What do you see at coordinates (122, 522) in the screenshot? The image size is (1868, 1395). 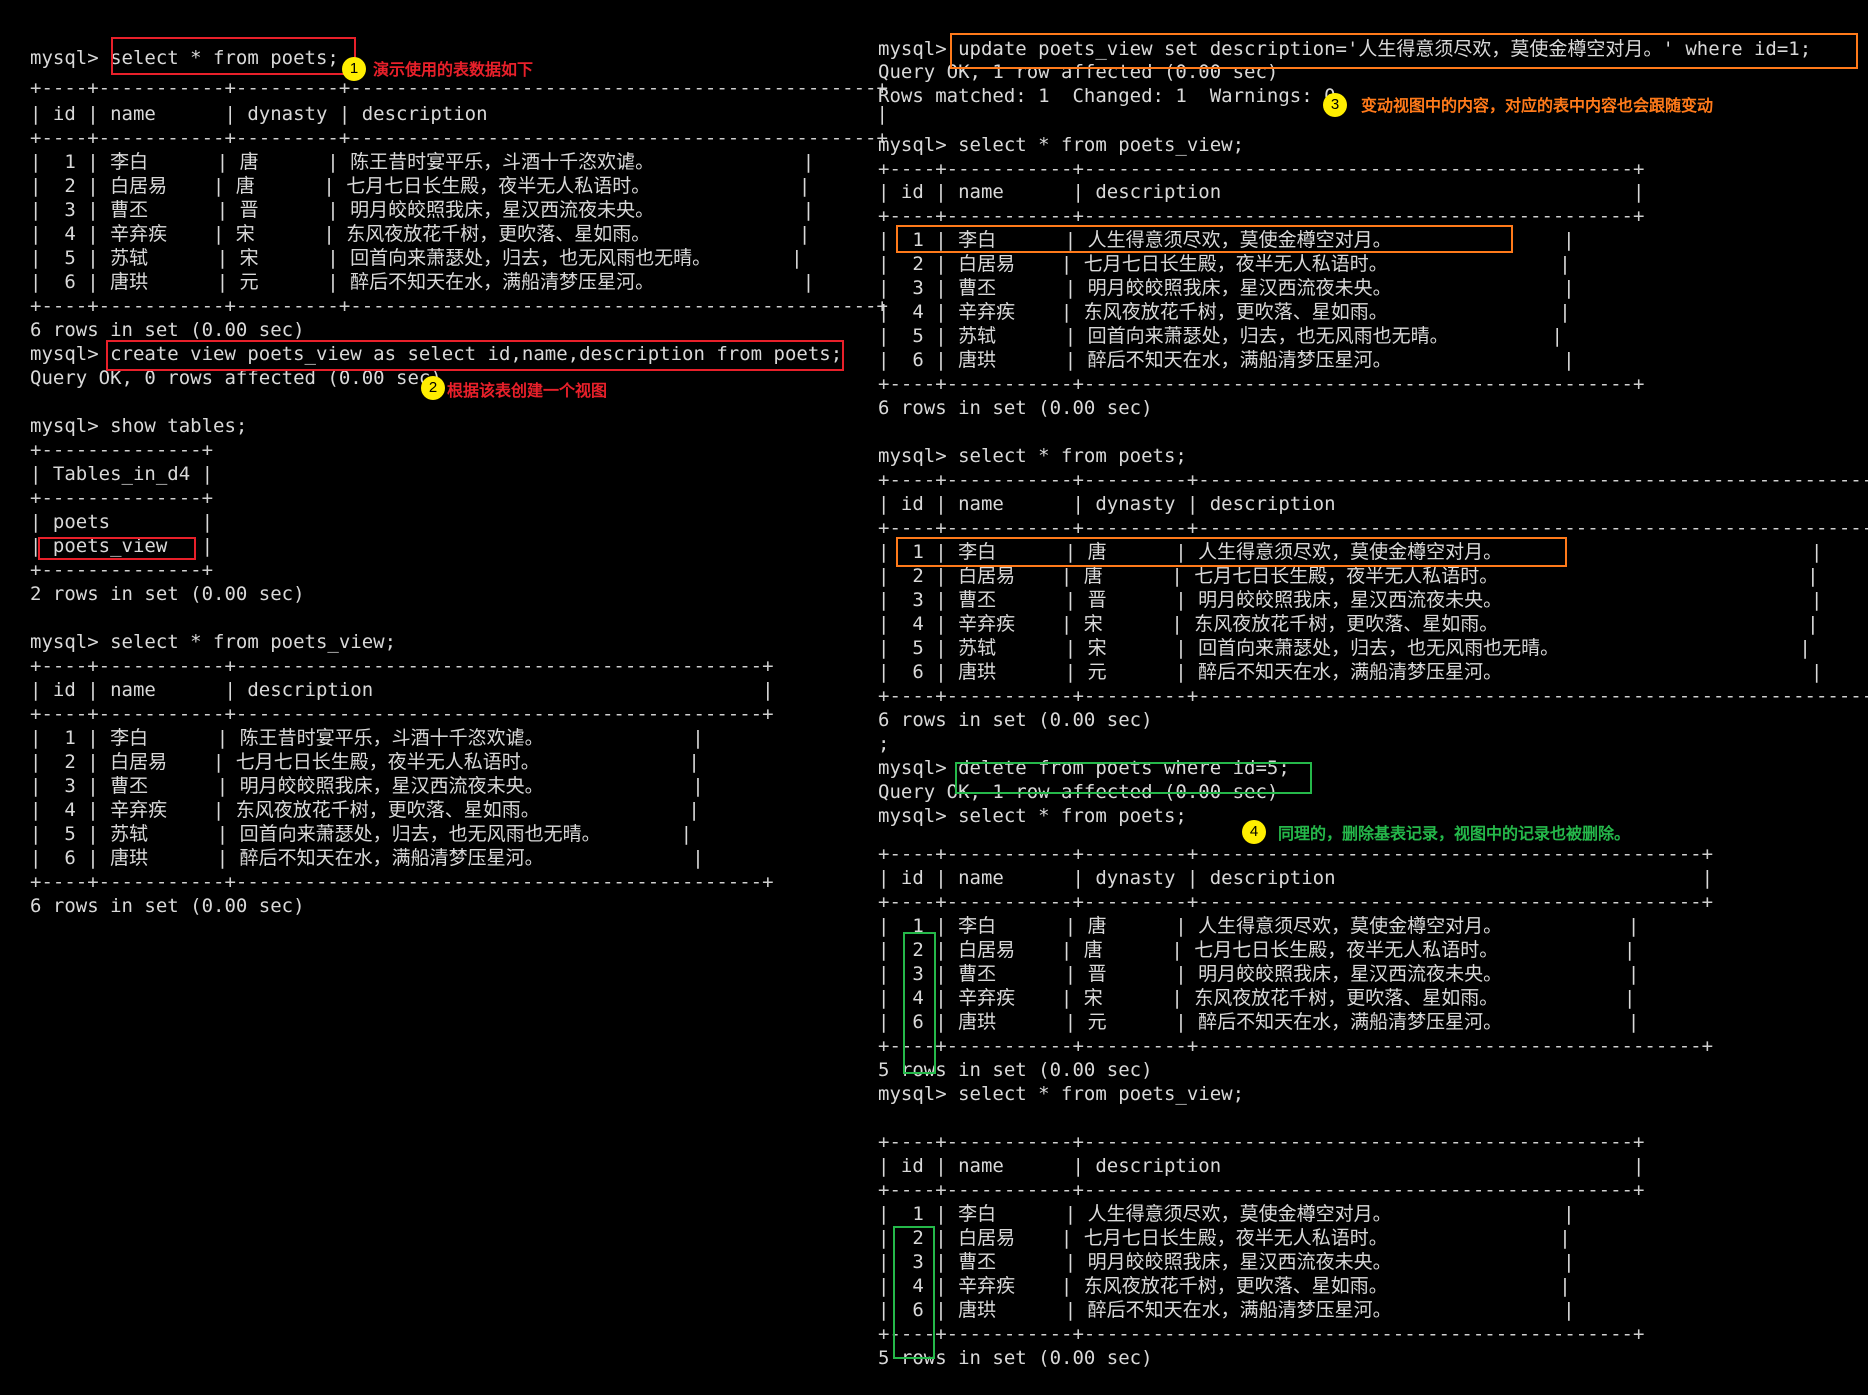 I see `terminal-line: | poets |` at bounding box center [122, 522].